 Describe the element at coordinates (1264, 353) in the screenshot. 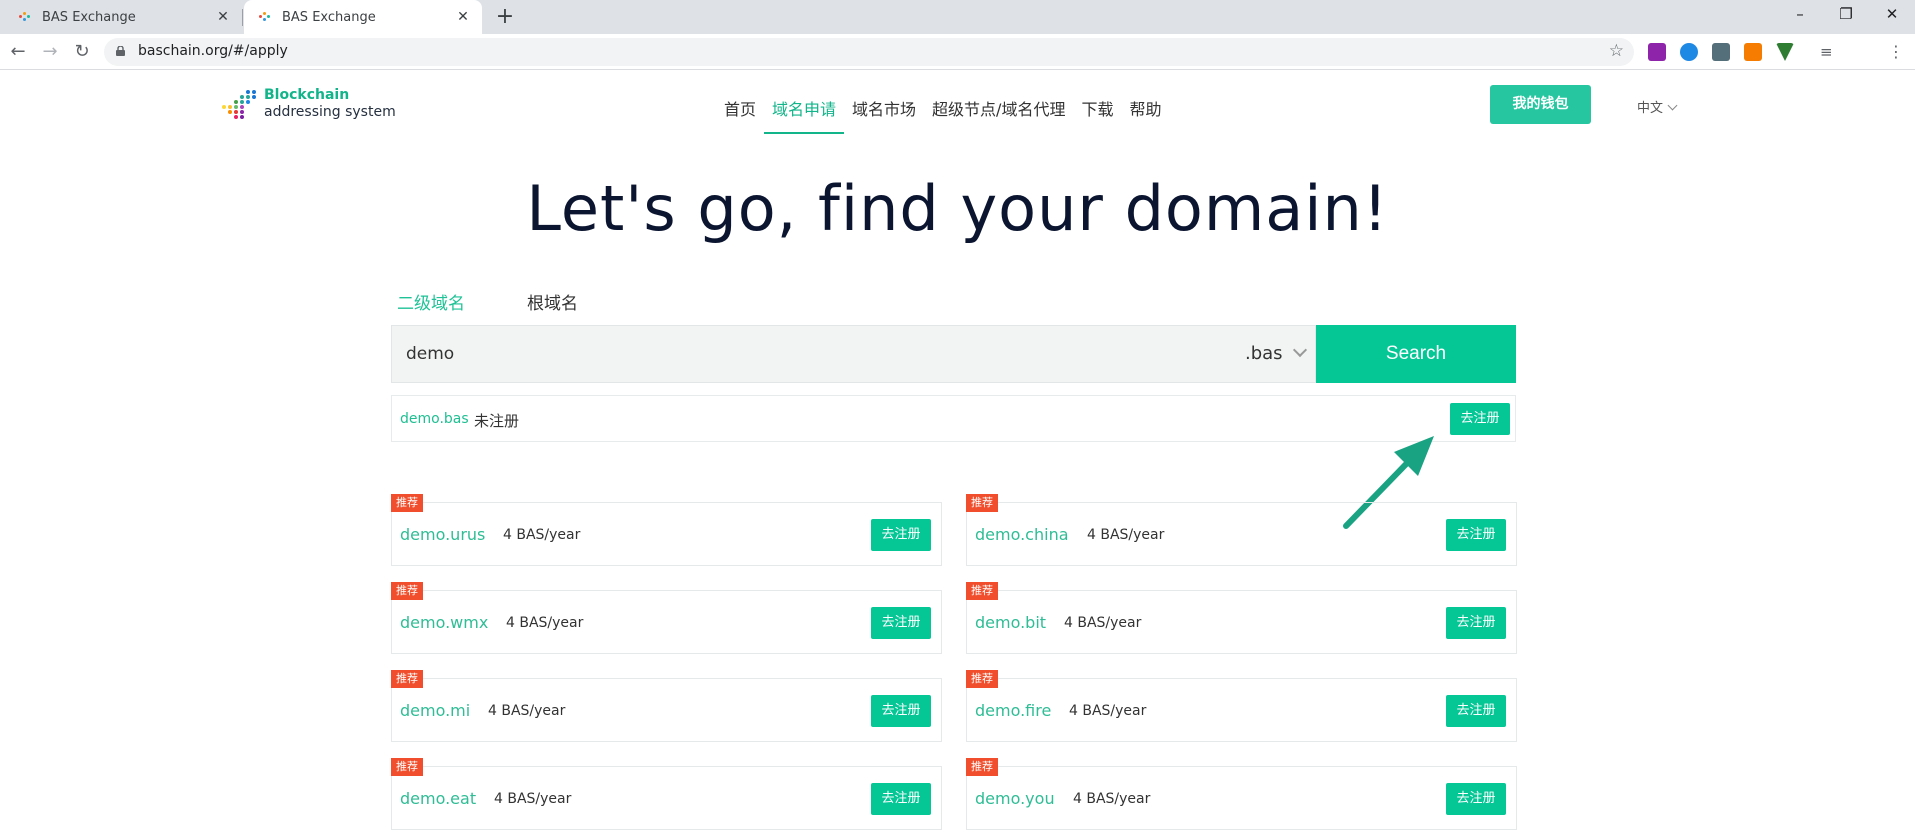

I see `suffix-value: .bas` at that location.